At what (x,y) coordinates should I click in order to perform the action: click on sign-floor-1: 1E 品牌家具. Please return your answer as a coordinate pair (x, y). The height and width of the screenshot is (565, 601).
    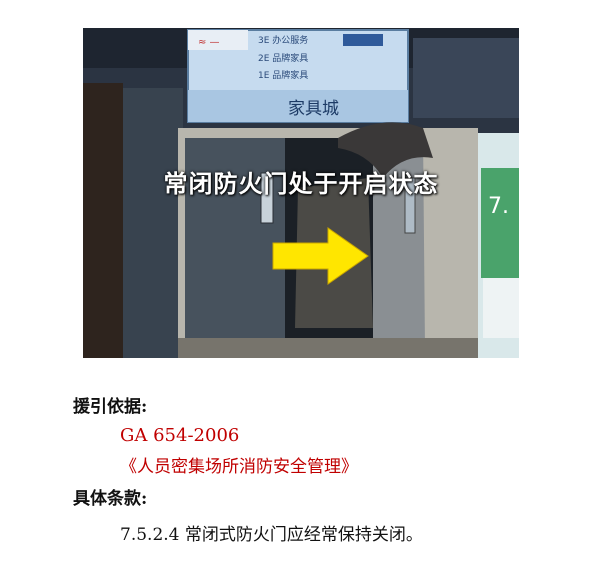
    Looking at the image, I should click on (283, 75).